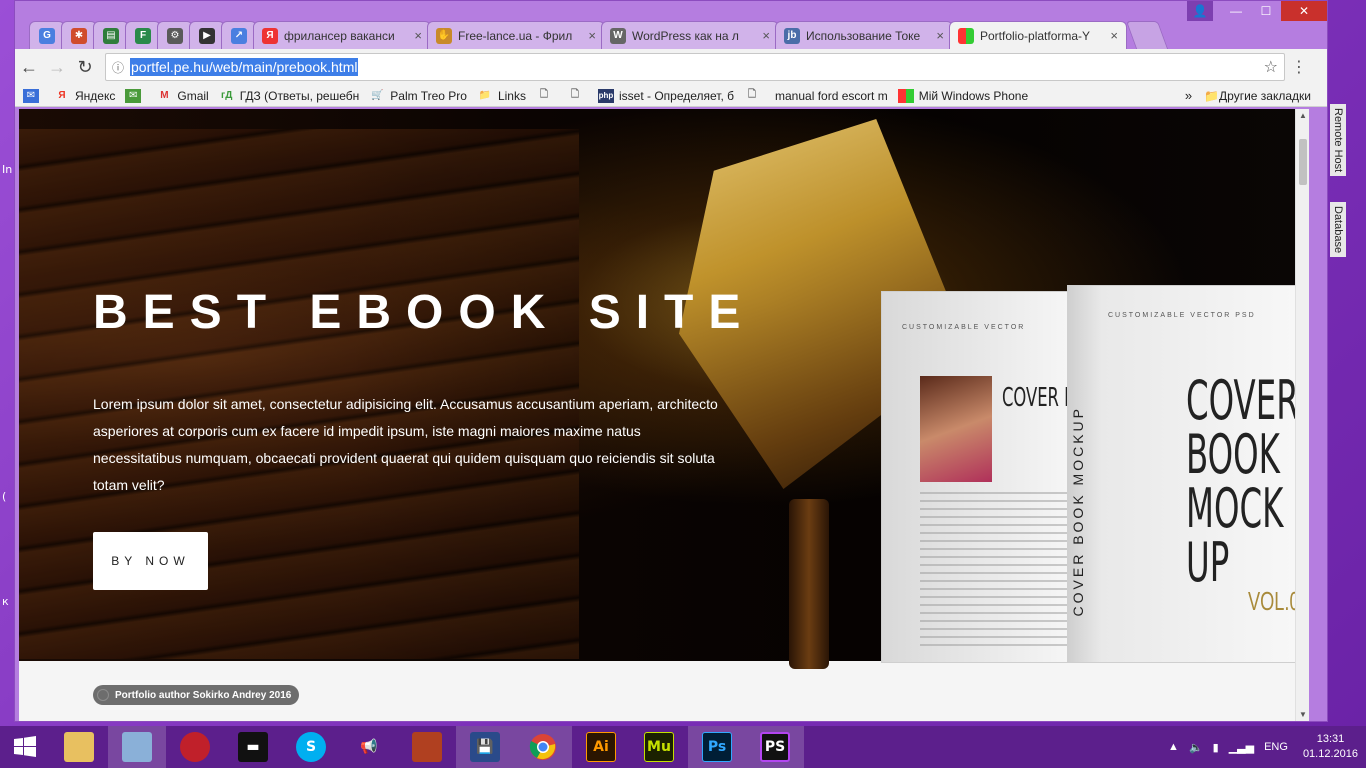 The width and height of the screenshot is (1366, 768). I want to click on window-controls: 👤 — ☐ ✕, so click(1257, 11).